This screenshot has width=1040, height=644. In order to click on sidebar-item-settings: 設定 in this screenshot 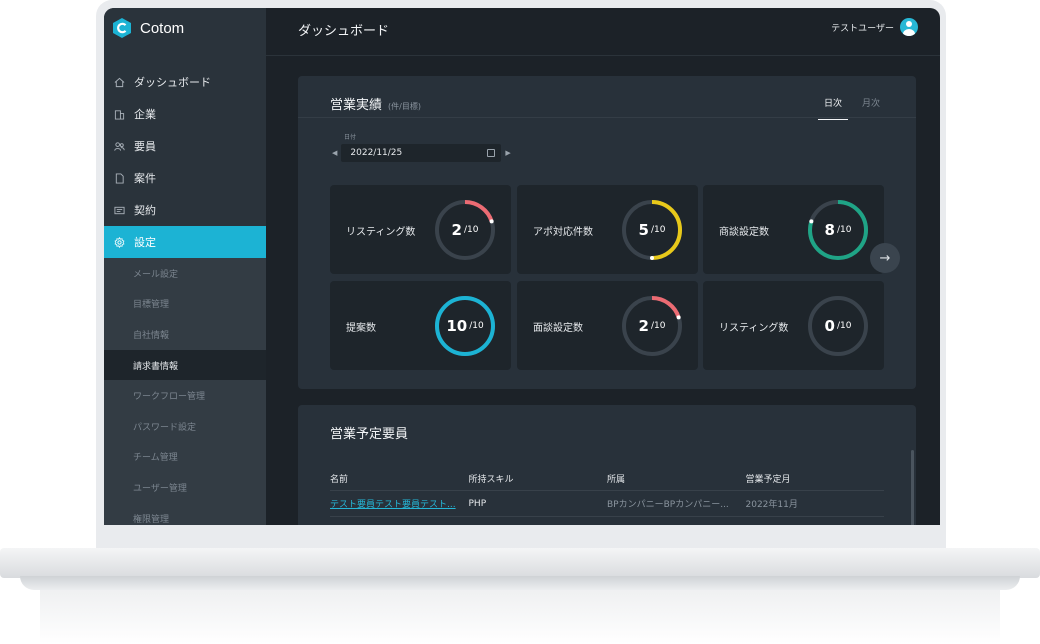, I will do `click(185, 242)`.